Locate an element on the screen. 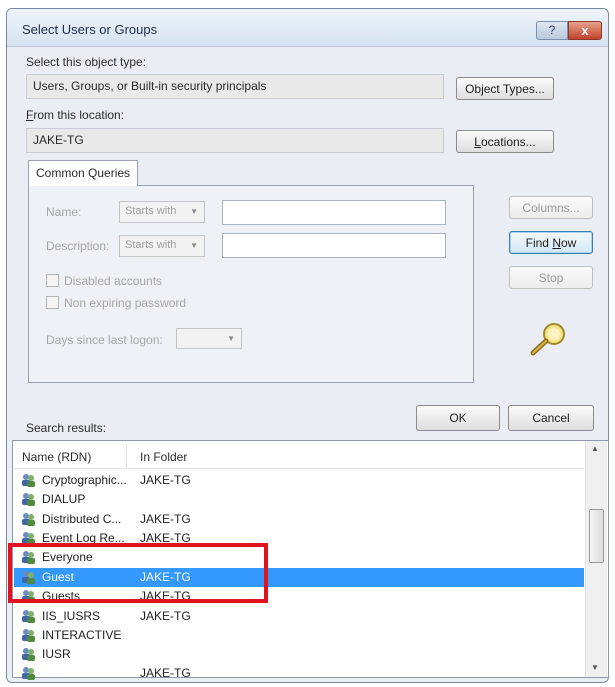 This screenshot has height=687, width=615. non-expiring-password-checkbox is located at coordinates (52, 302).